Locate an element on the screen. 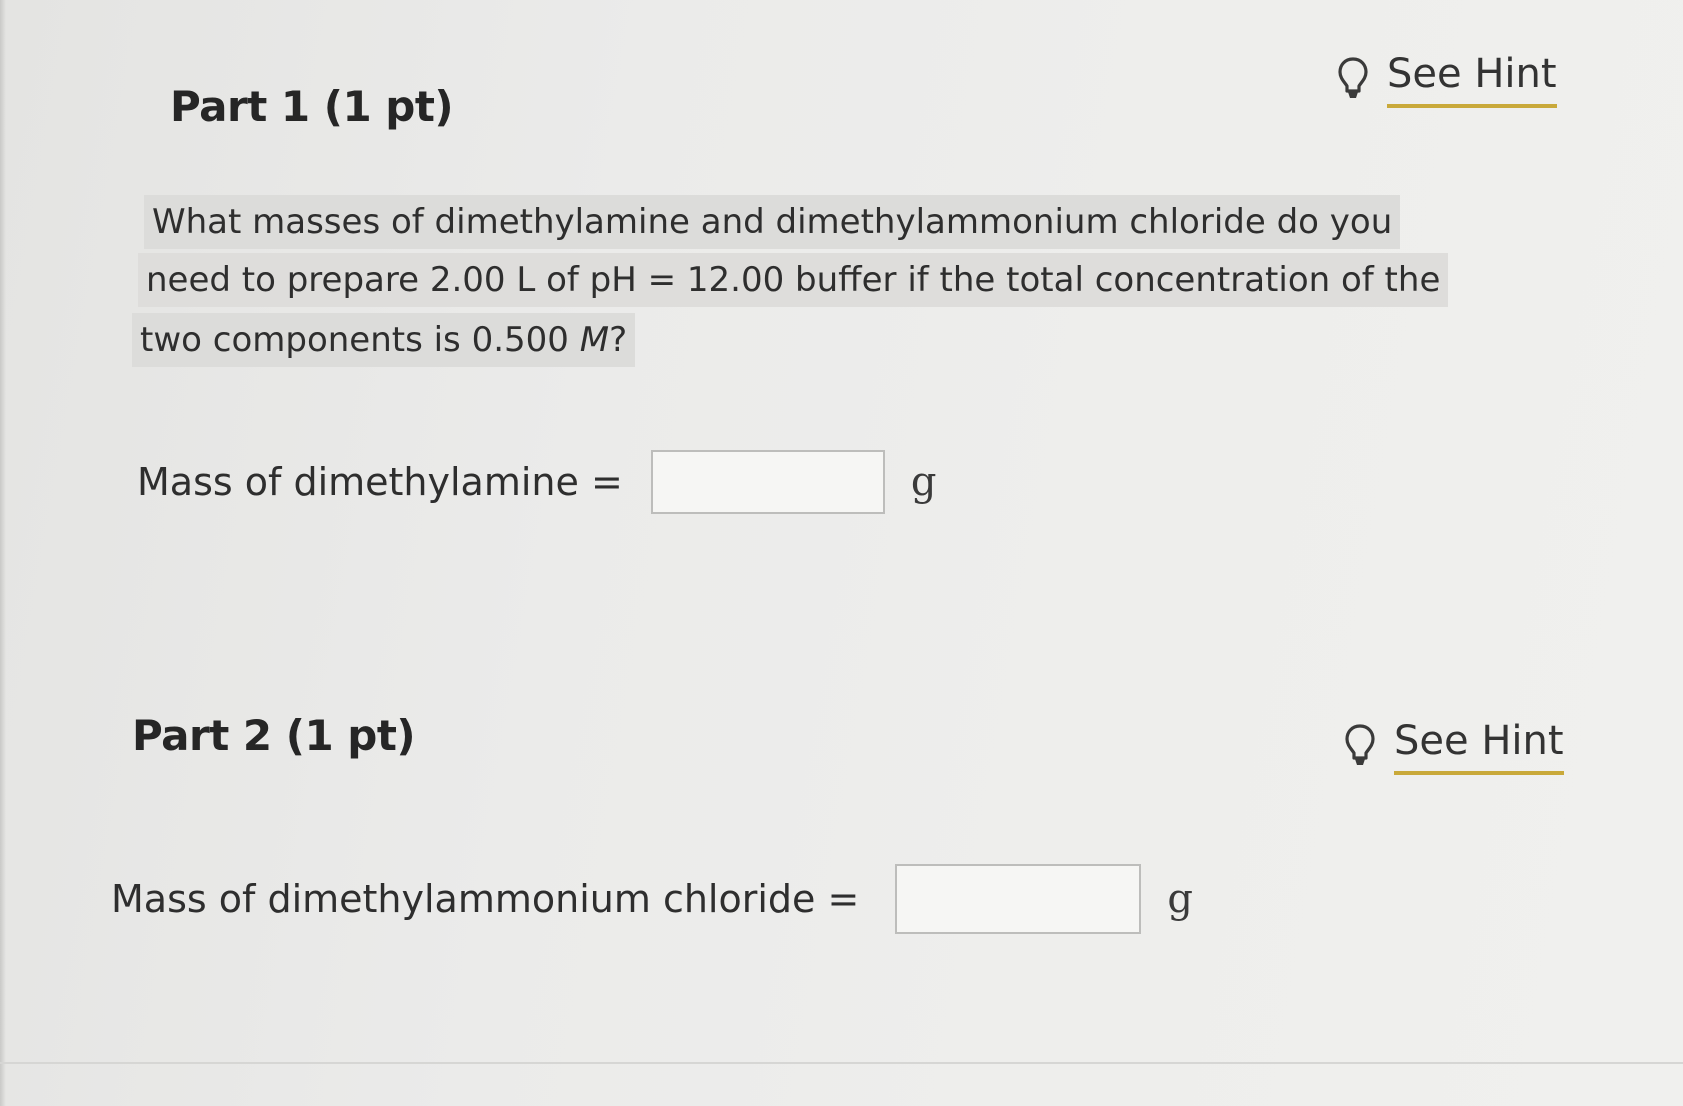 This screenshot has height=1106, width=1683. page-edge-shadow is located at coordinates (3, 553).